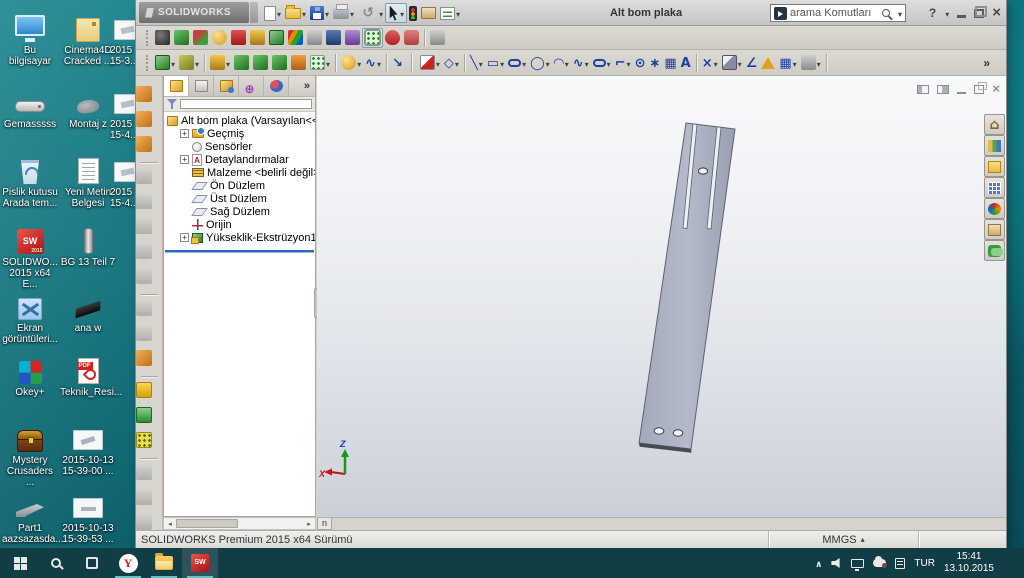 The image size is (1024, 578). I want to click on phone-icon, so click(144, 358).